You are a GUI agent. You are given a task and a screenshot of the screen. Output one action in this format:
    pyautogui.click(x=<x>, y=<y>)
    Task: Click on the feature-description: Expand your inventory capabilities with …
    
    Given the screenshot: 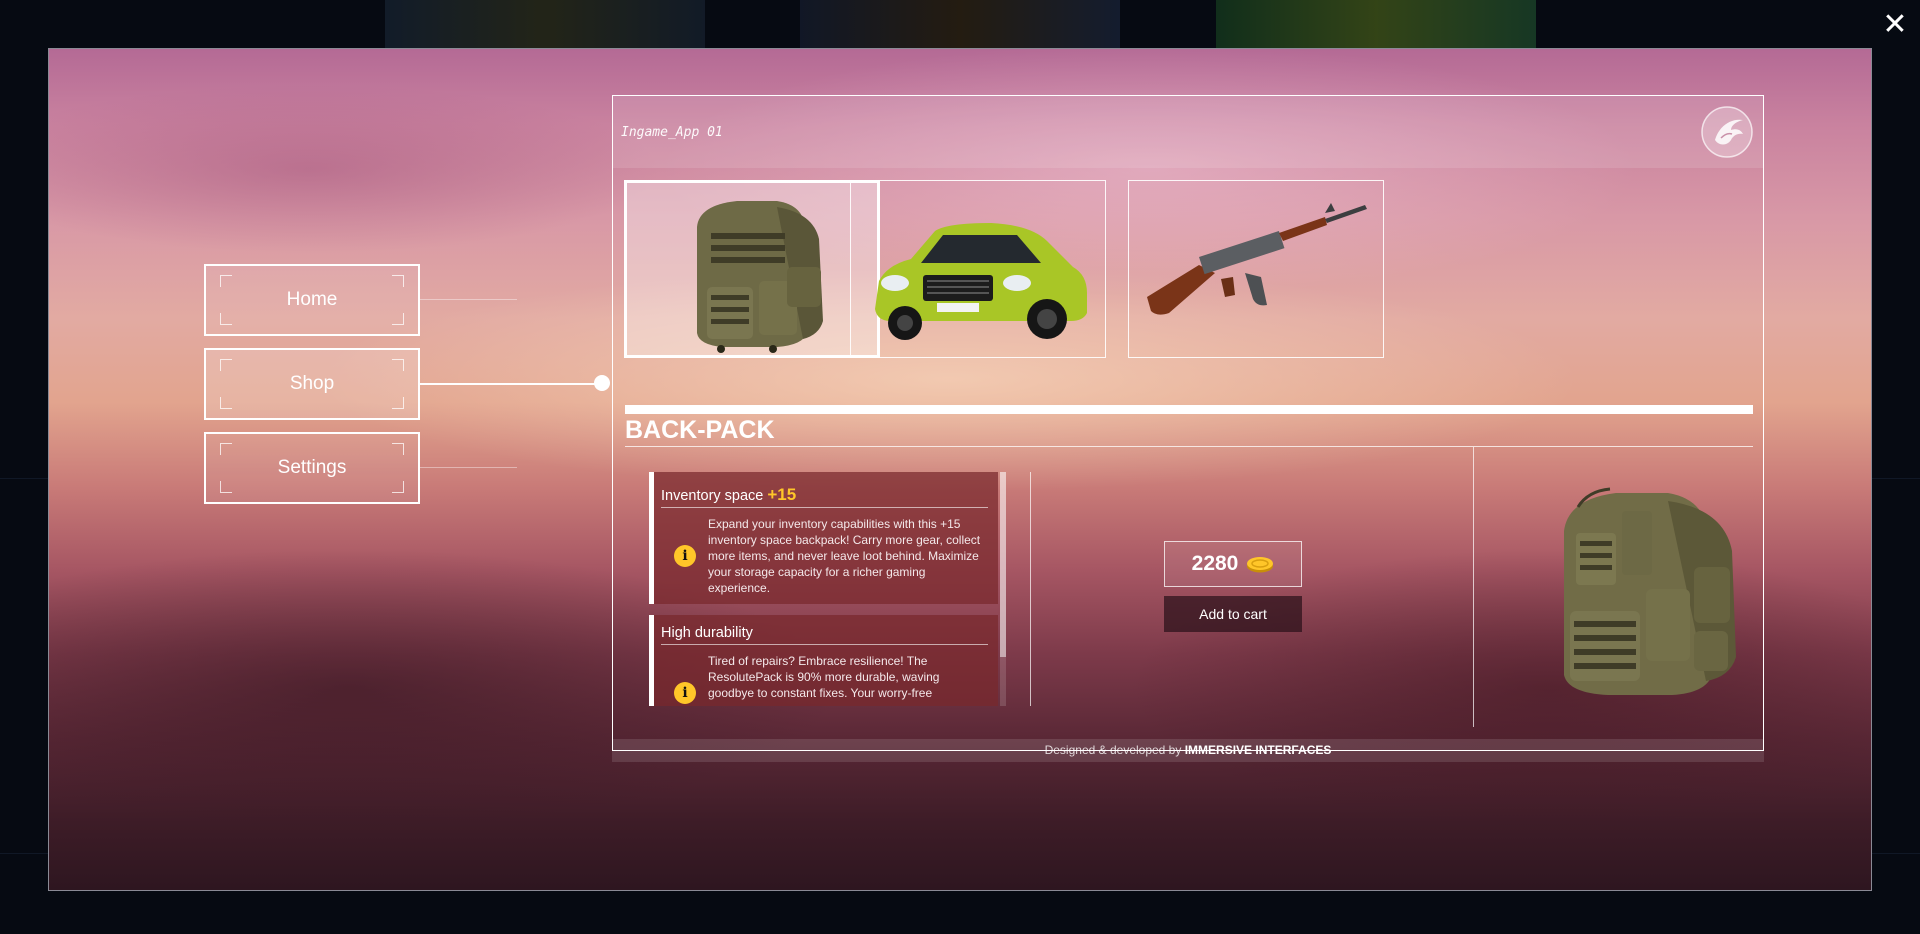 What is the action you would take?
    pyautogui.click(x=844, y=556)
    